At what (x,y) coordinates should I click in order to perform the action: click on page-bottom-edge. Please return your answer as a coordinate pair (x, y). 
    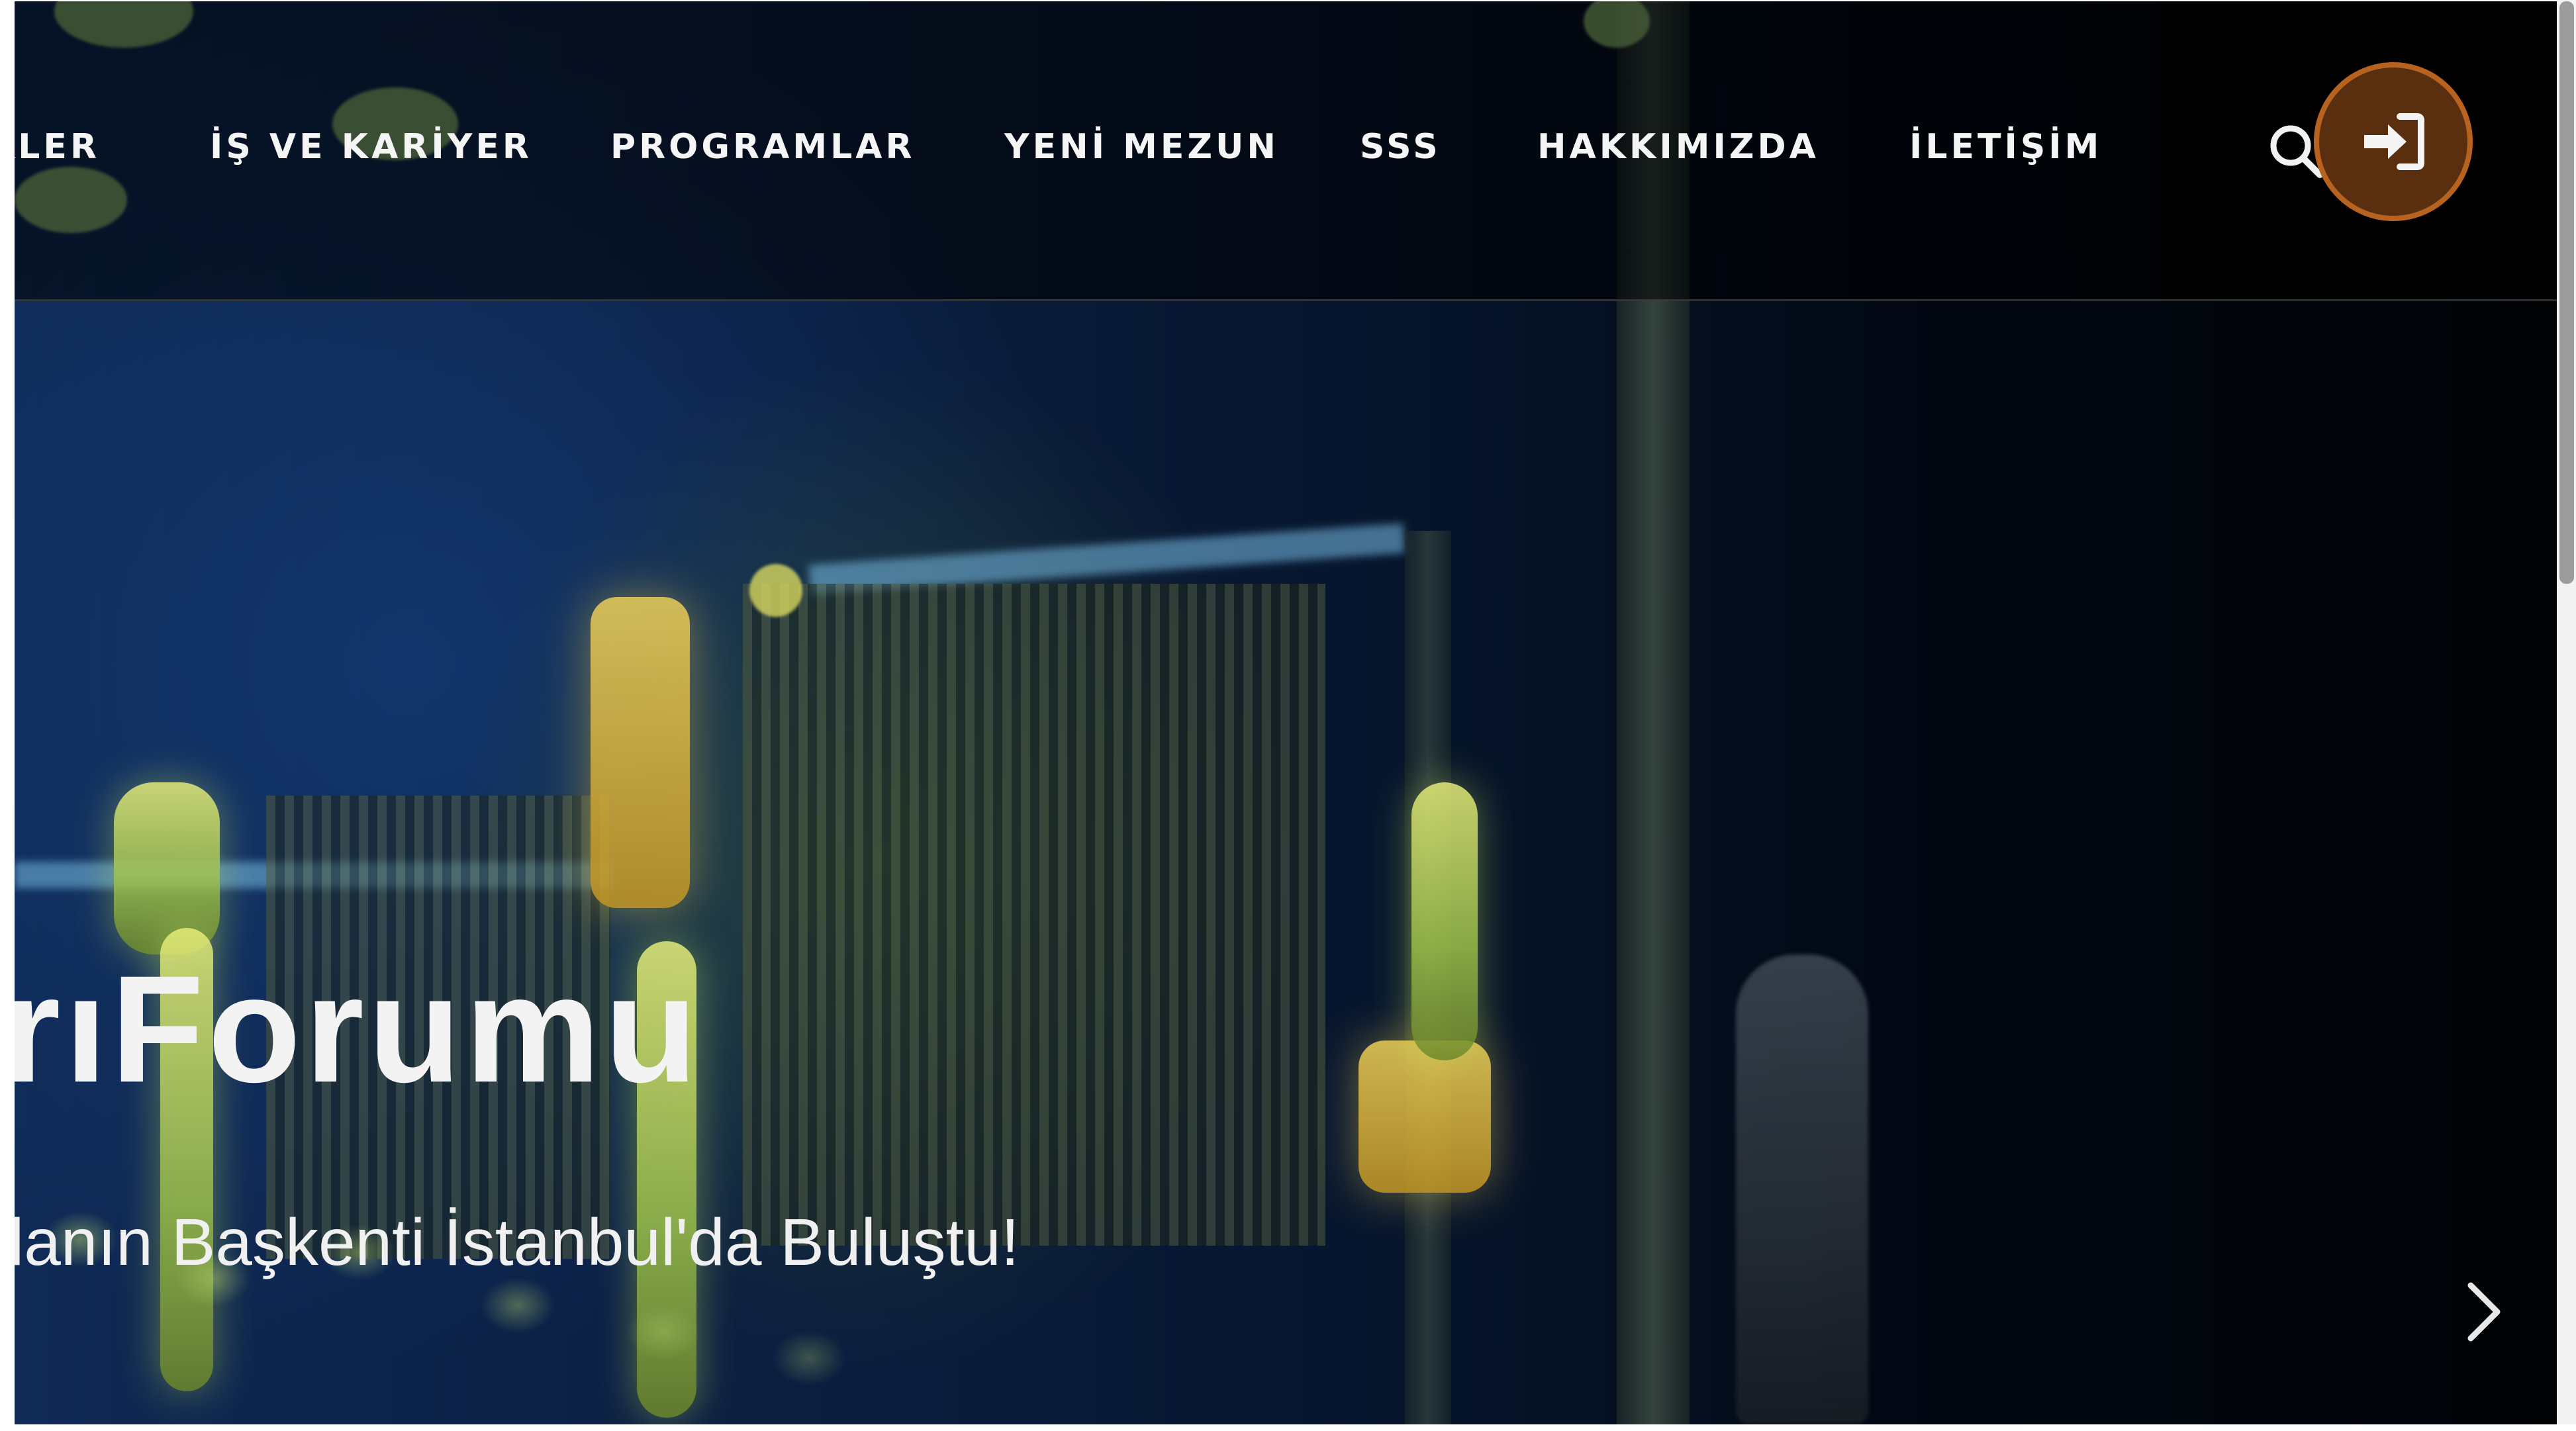
    Looking at the image, I should click on (1288, 1427).